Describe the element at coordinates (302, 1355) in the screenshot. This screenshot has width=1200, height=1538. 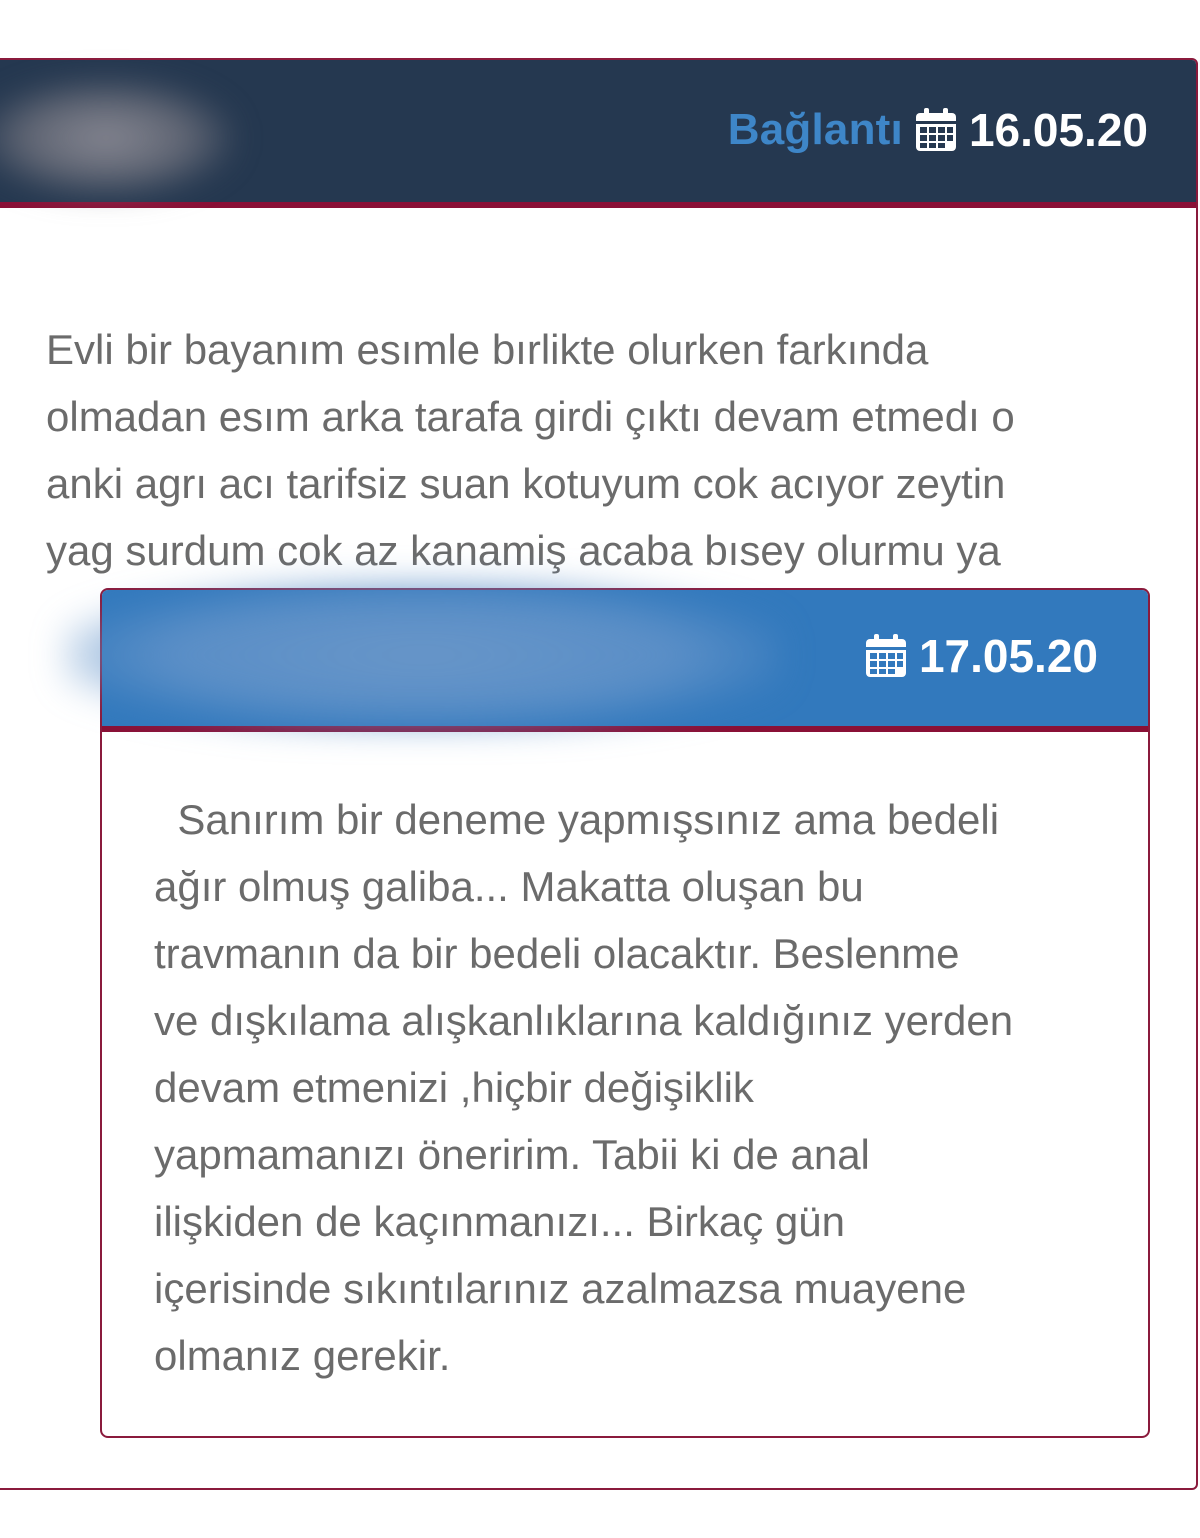
I see `answer-line: olmanız gerekir.` at that location.